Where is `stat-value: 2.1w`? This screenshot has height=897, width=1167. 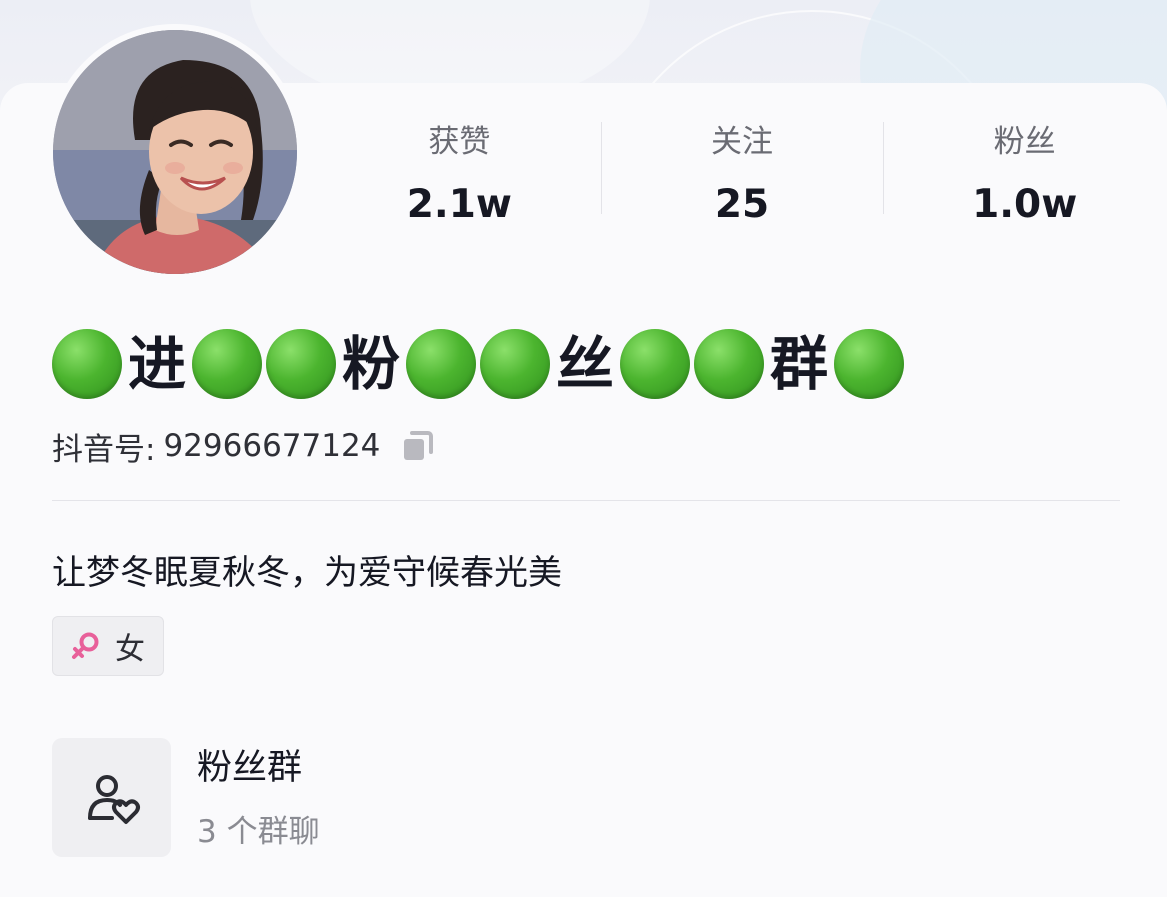
stat-value: 2.1w is located at coordinates (459, 204).